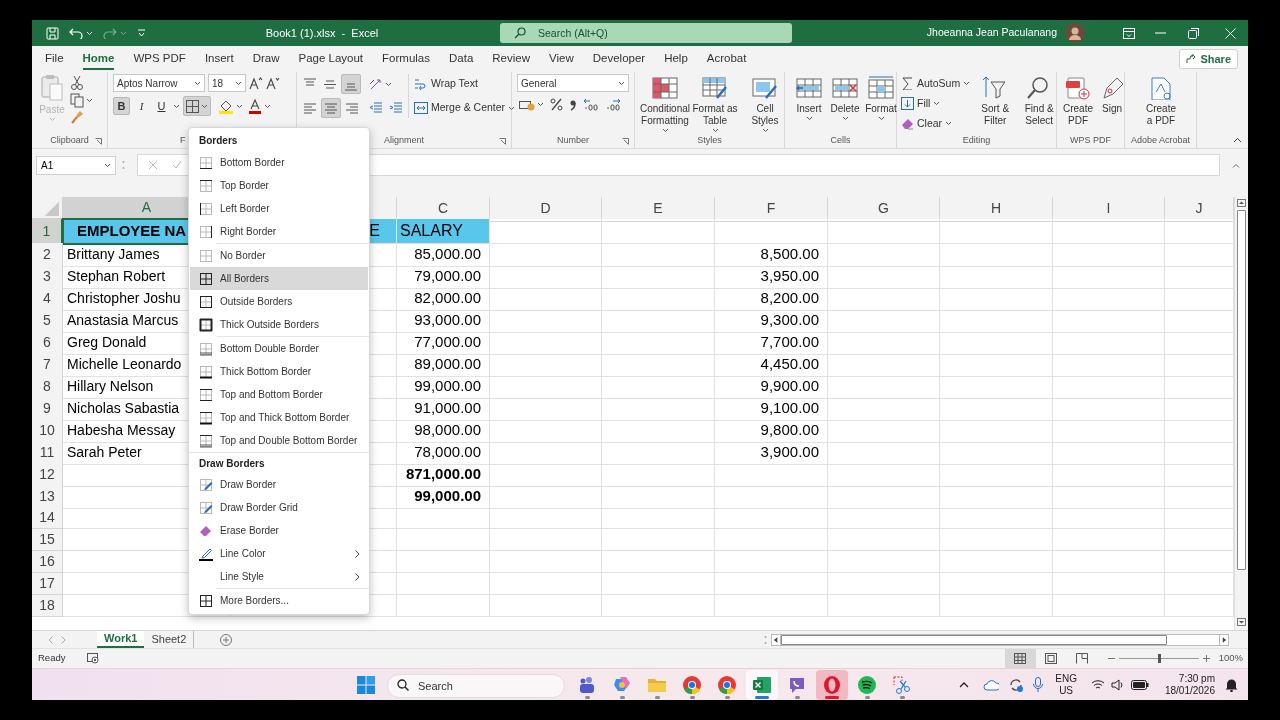 The width and height of the screenshot is (1280, 720). What do you see at coordinates (991, 684) in the screenshot?
I see `cloud-icon` at bounding box center [991, 684].